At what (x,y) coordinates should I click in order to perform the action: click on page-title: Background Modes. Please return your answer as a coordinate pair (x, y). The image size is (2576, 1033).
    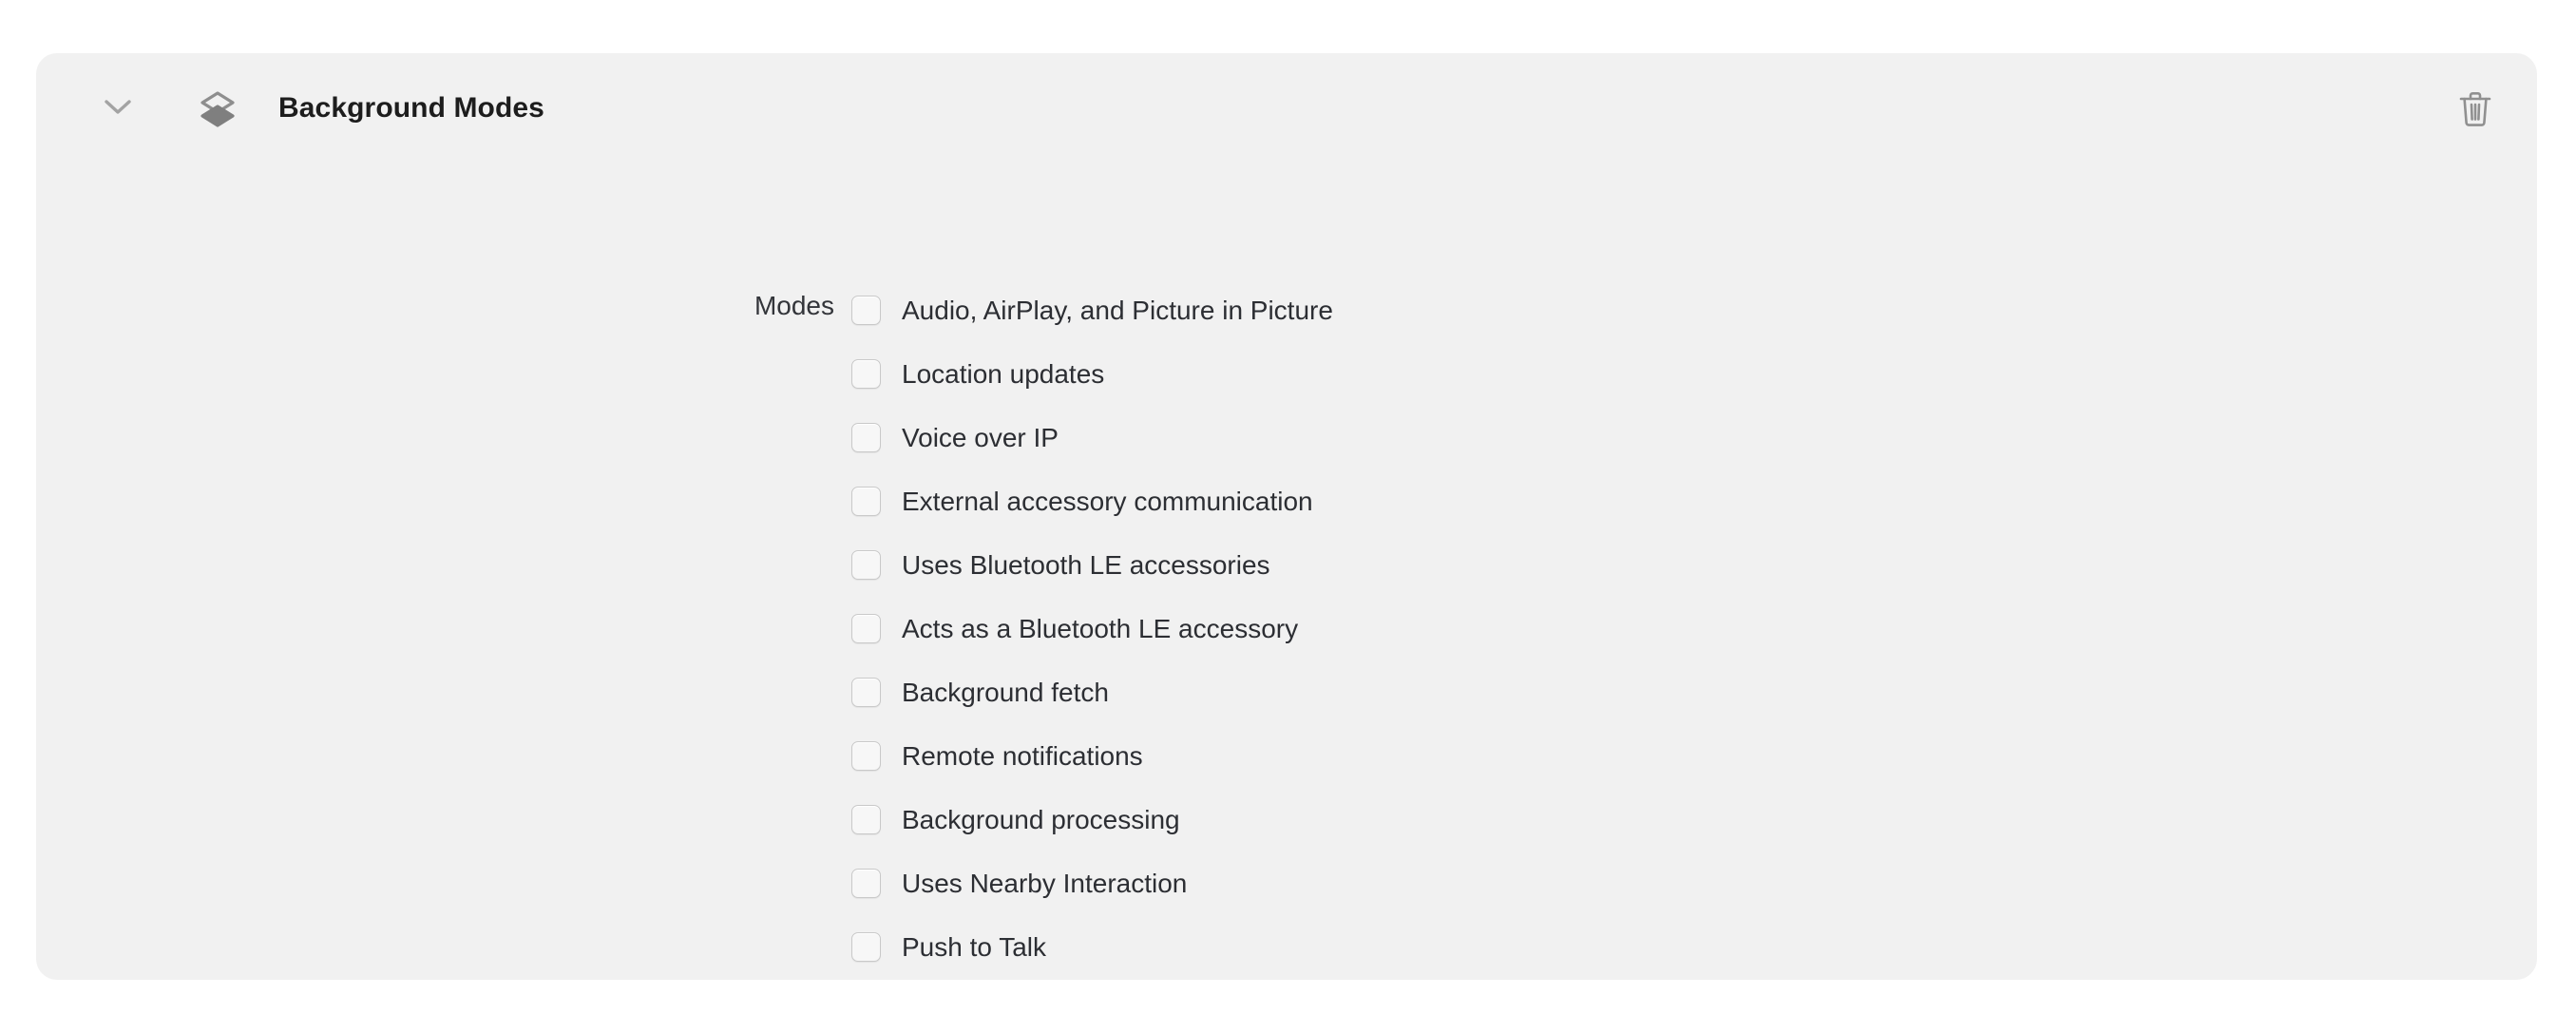
    Looking at the image, I should click on (411, 108).